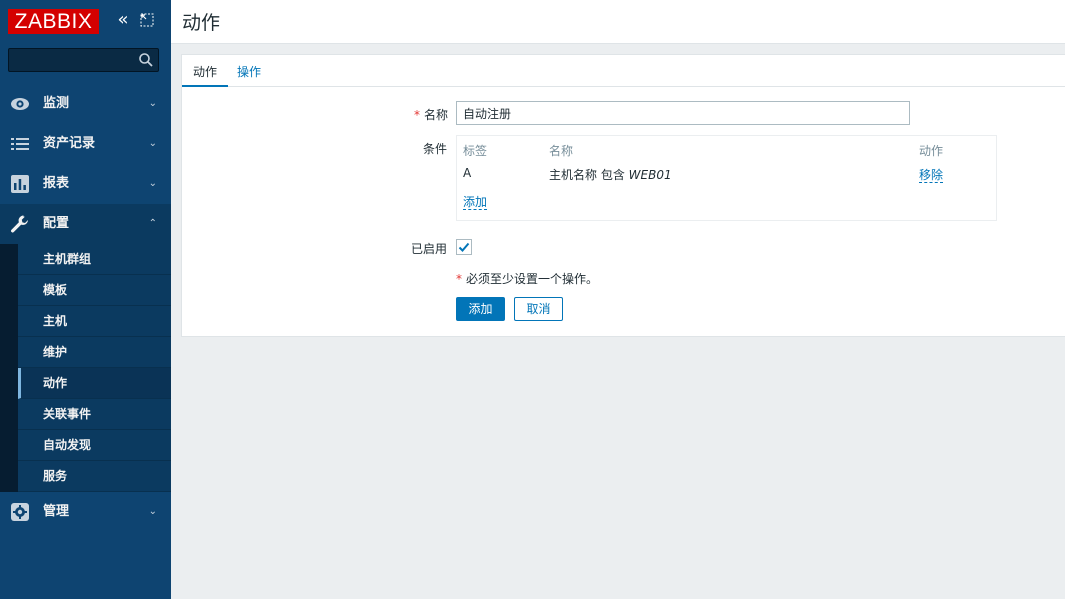  Describe the element at coordinates (20, 104) in the screenshot. I see `eye-icon` at that location.